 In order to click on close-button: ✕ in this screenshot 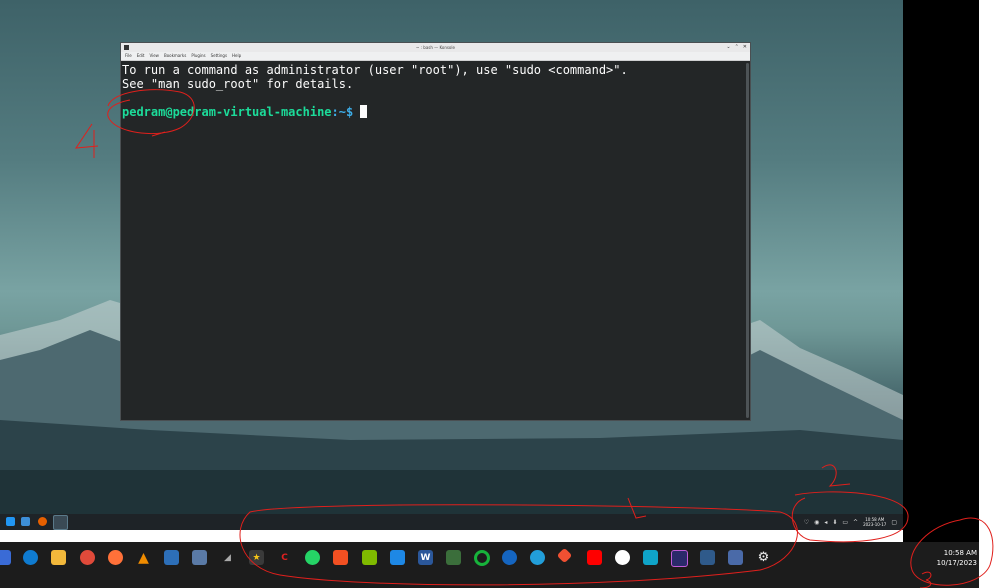, I will do `click(745, 47)`.